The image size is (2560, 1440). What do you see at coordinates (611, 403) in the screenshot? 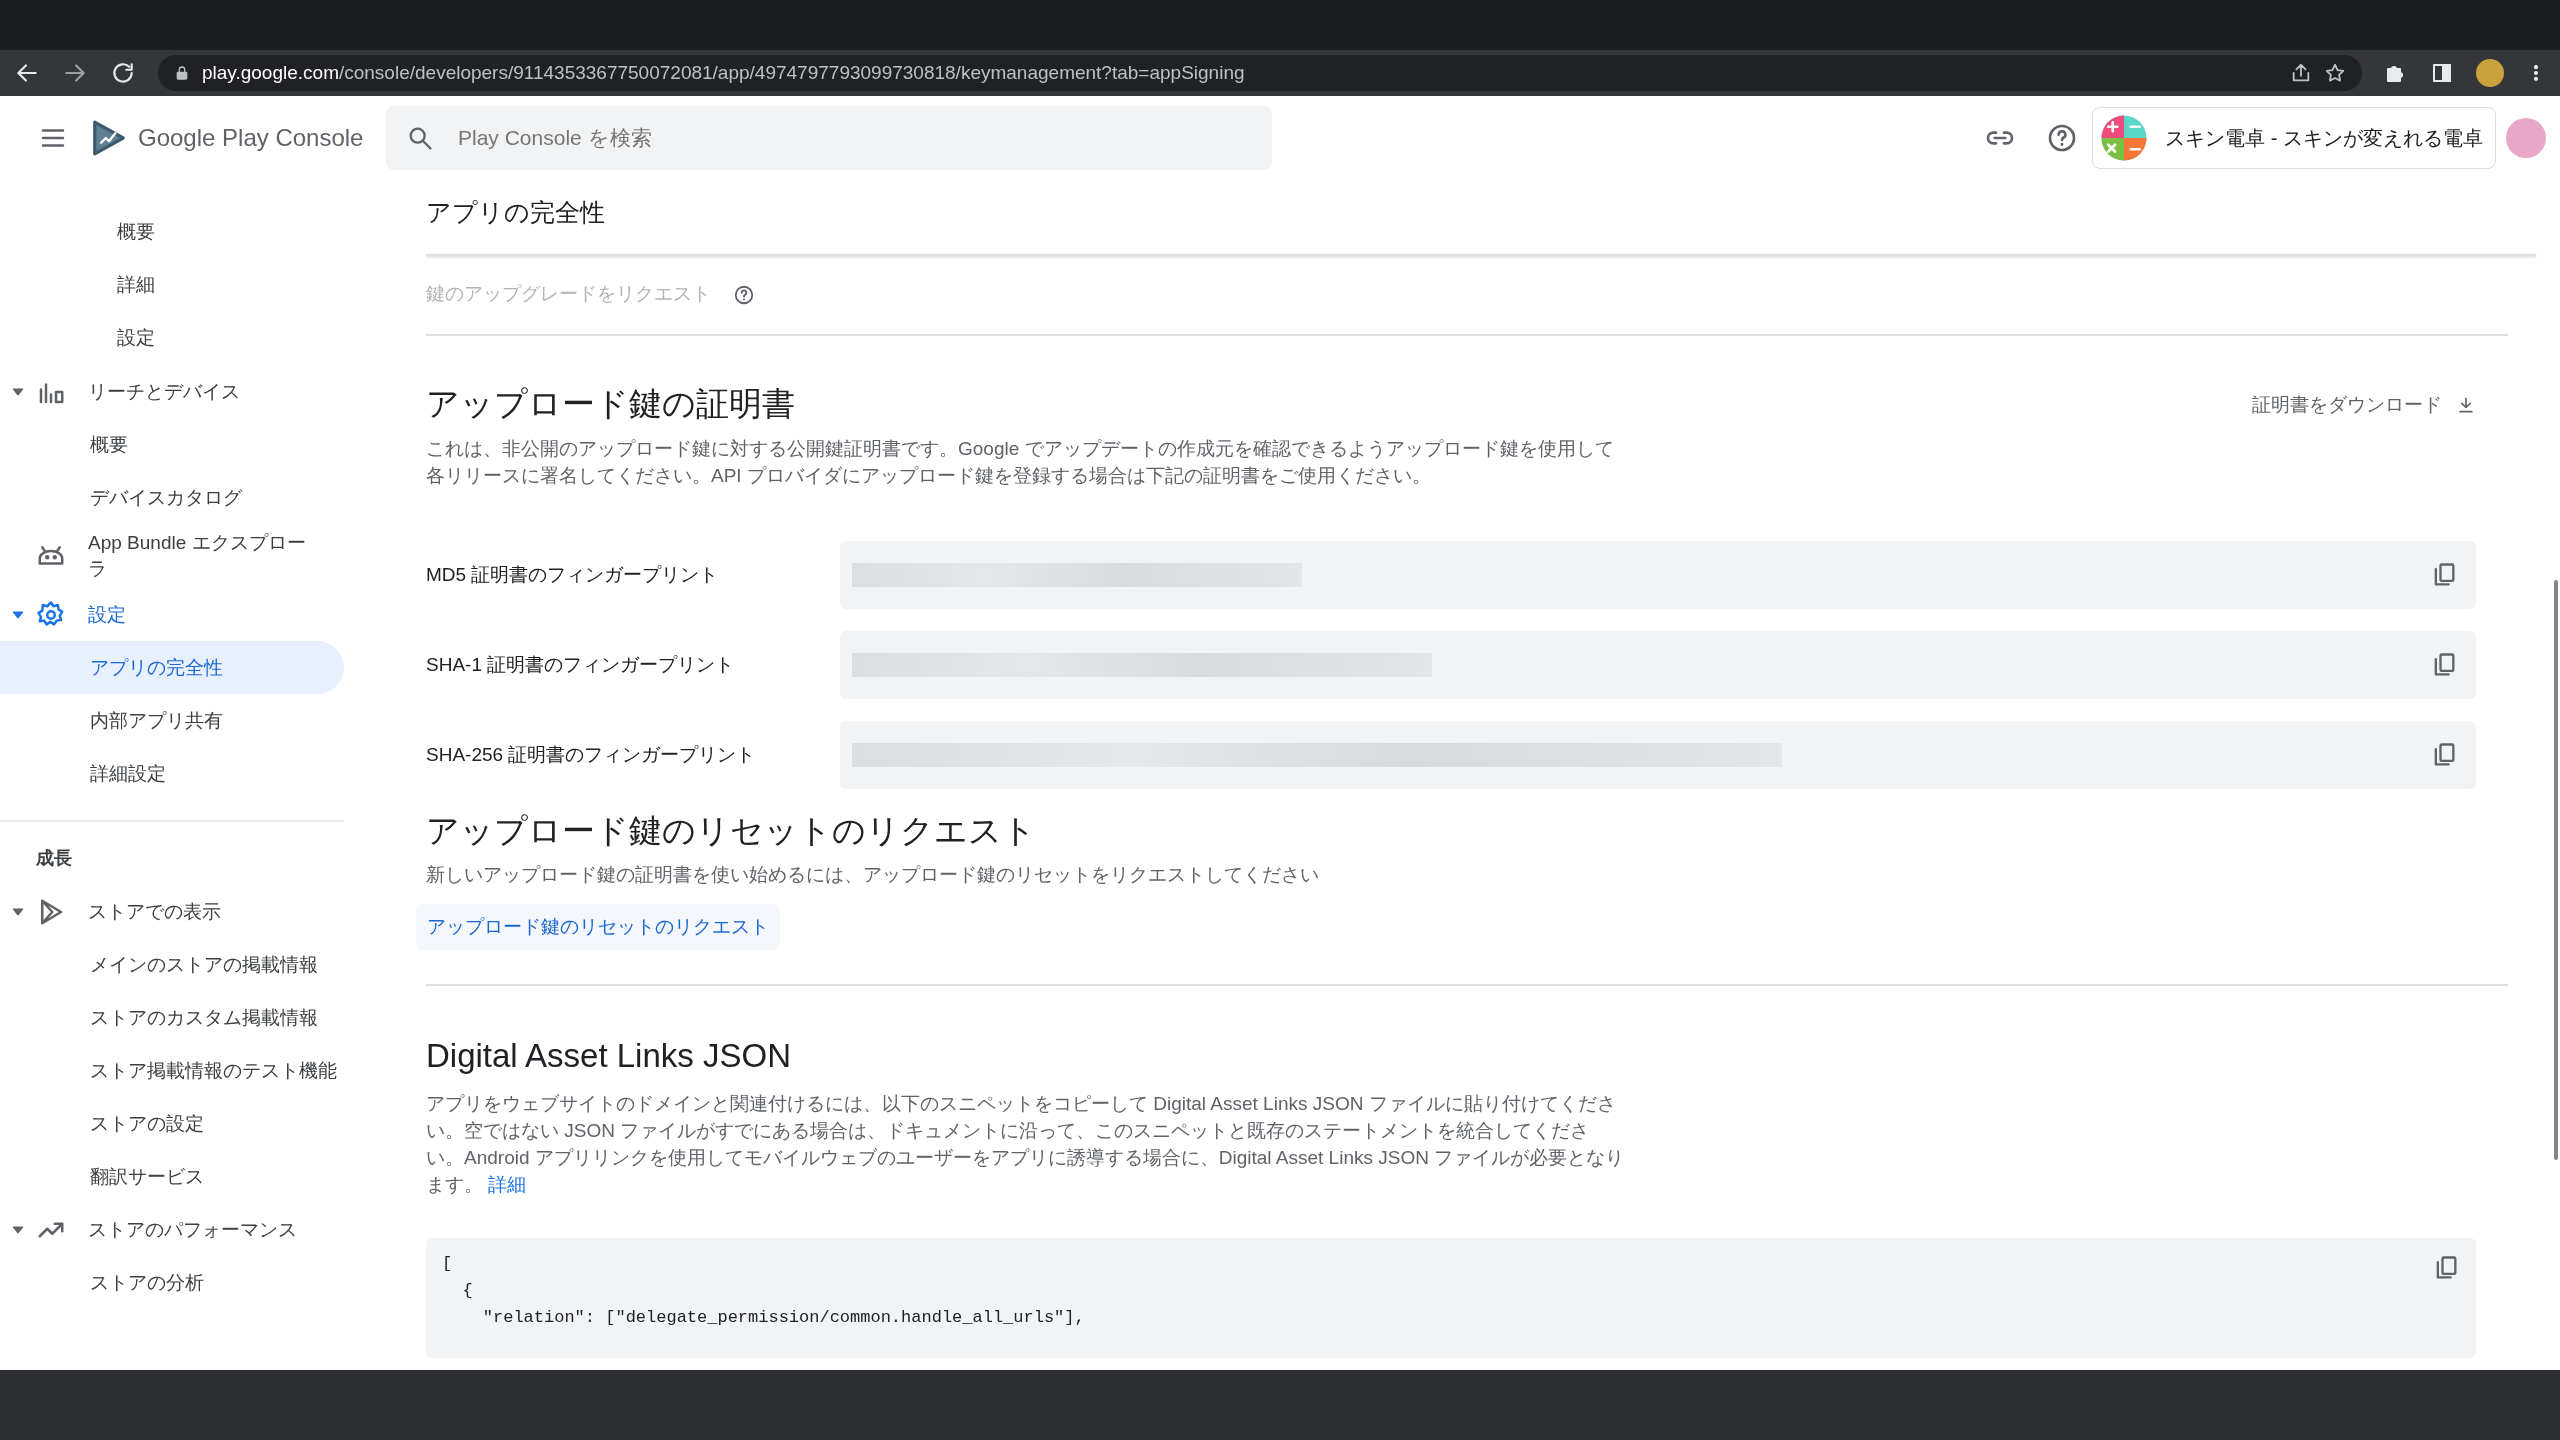
I see `section-heading: アップロード鍵の証明書` at bounding box center [611, 403].